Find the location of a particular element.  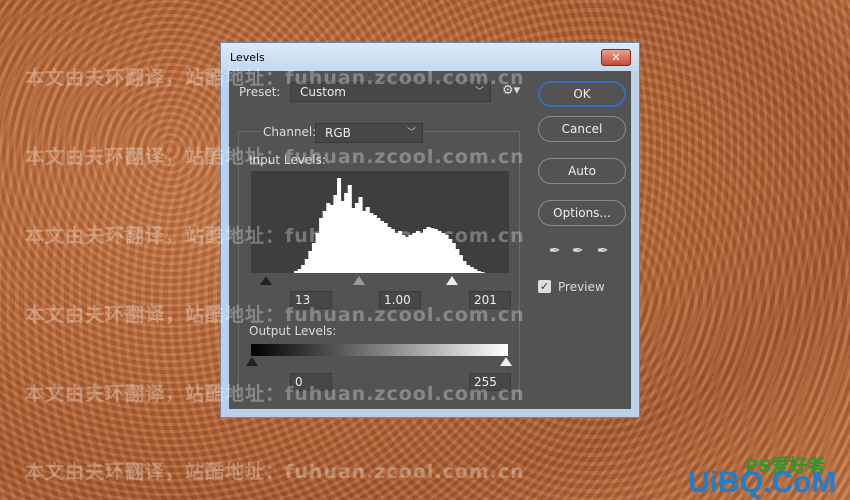

close-button: ✕ is located at coordinates (616, 57).